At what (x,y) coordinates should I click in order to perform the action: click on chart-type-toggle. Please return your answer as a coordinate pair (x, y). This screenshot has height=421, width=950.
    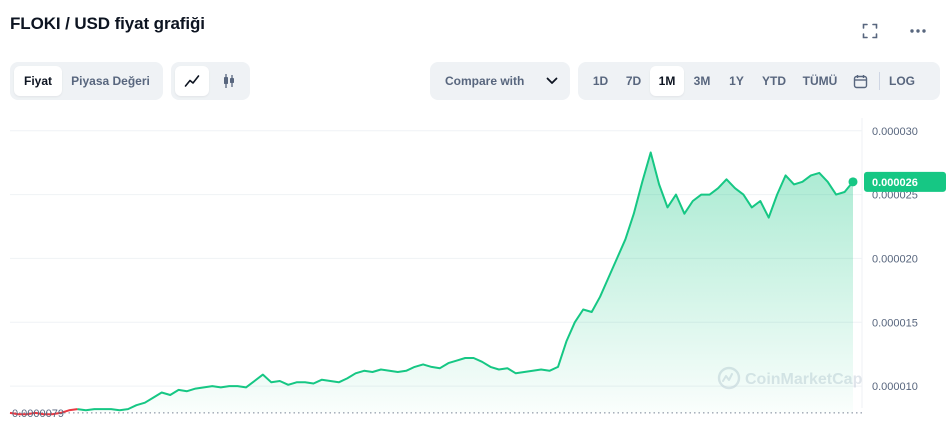
    Looking at the image, I should click on (210, 81).